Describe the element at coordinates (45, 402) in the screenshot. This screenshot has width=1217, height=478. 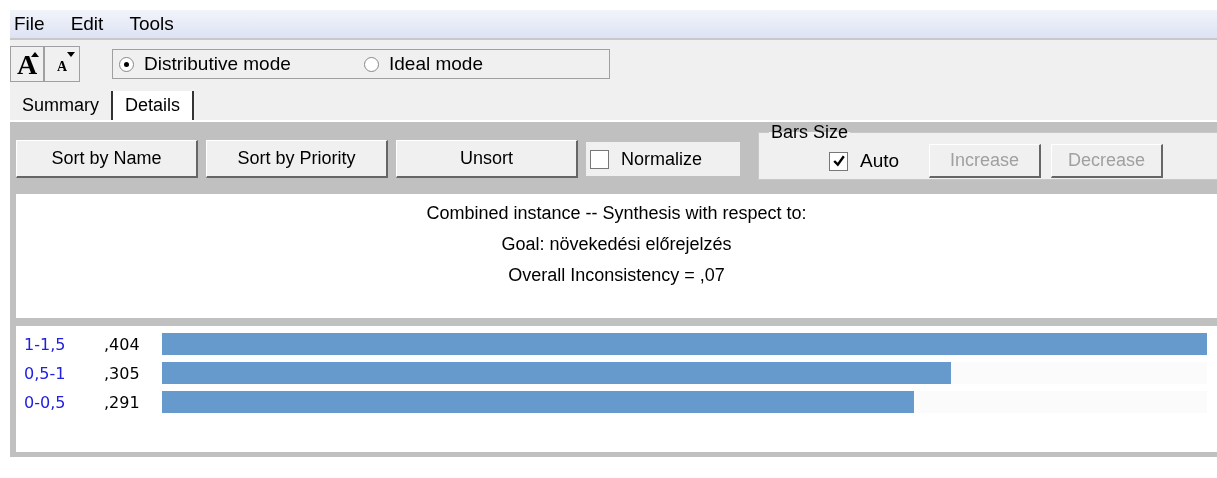
I see `alternative-name: 0-0,5` at that location.